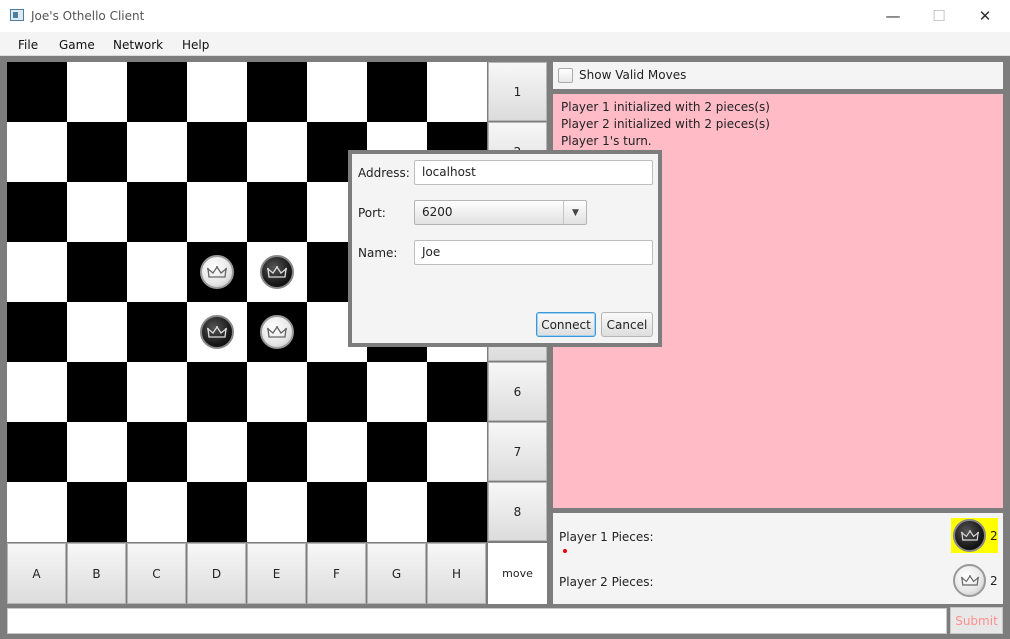 This screenshot has width=1010, height=639. I want to click on menu-game: Game, so click(77, 45).